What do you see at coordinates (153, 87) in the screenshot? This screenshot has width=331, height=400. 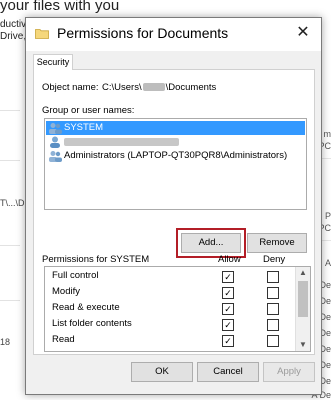 I see `redacted-username` at bounding box center [153, 87].